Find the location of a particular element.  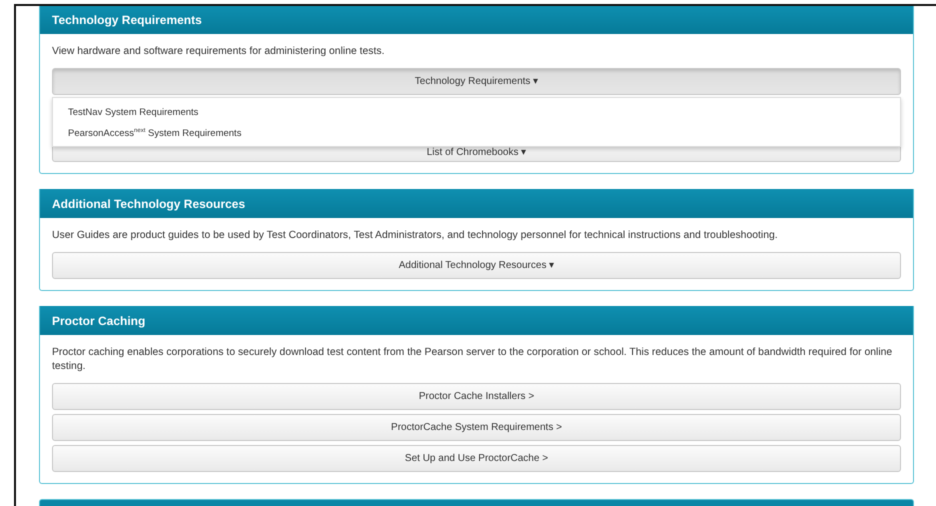

dropdown-button: ProctorCache System Requirements > is located at coordinates (476, 427).